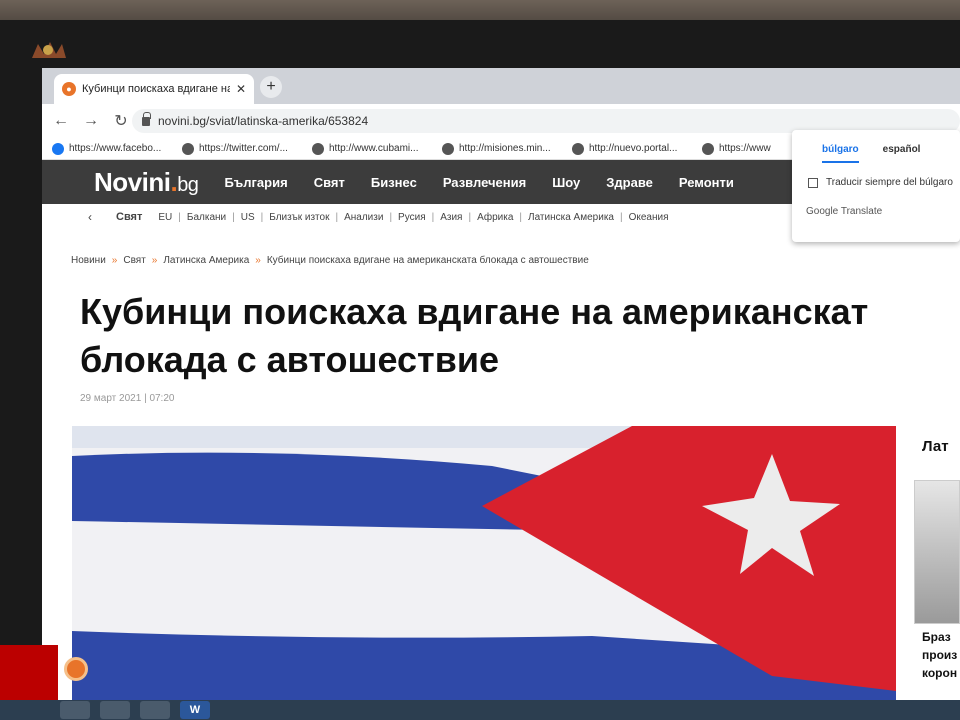 Image resolution: width=960 pixels, height=720 pixels. What do you see at coordinates (649, 217) in the screenshot?
I see `subnav-item: Океания` at bounding box center [649, 217].